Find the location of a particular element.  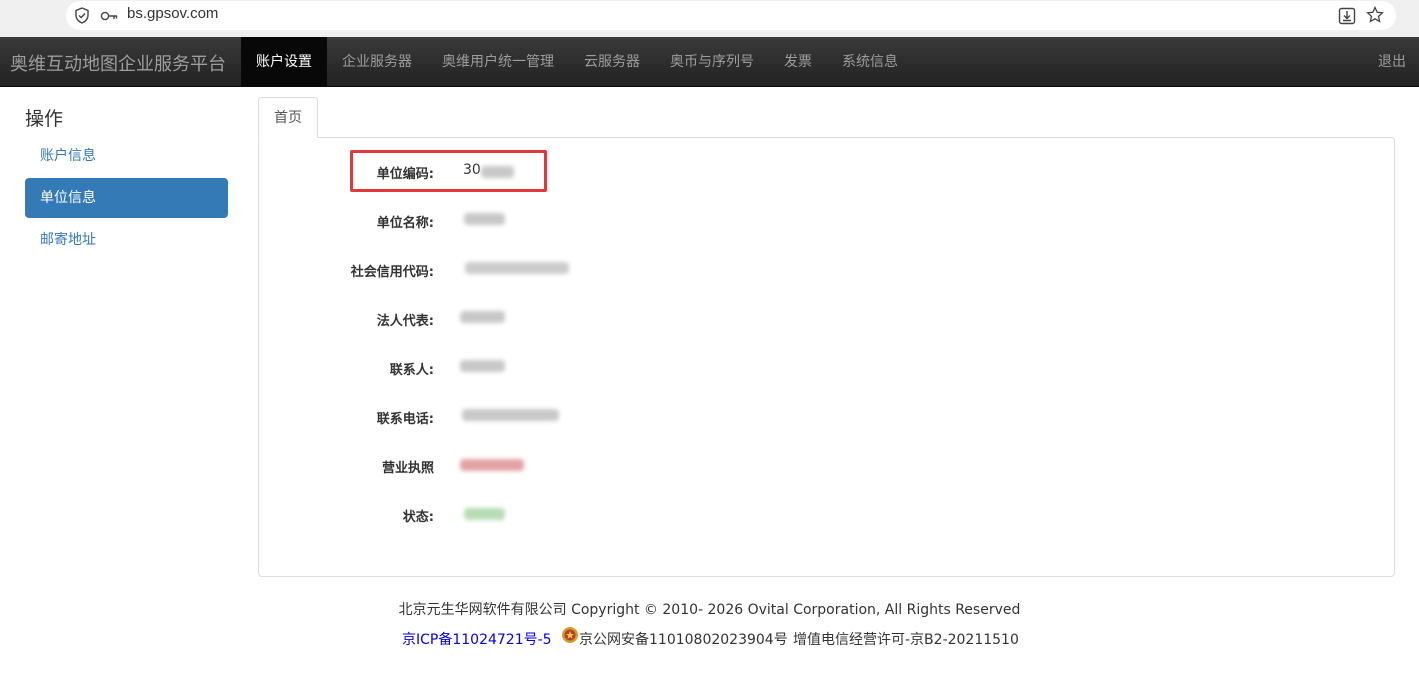

highlight-annotation is located at coordinates (448, 171).